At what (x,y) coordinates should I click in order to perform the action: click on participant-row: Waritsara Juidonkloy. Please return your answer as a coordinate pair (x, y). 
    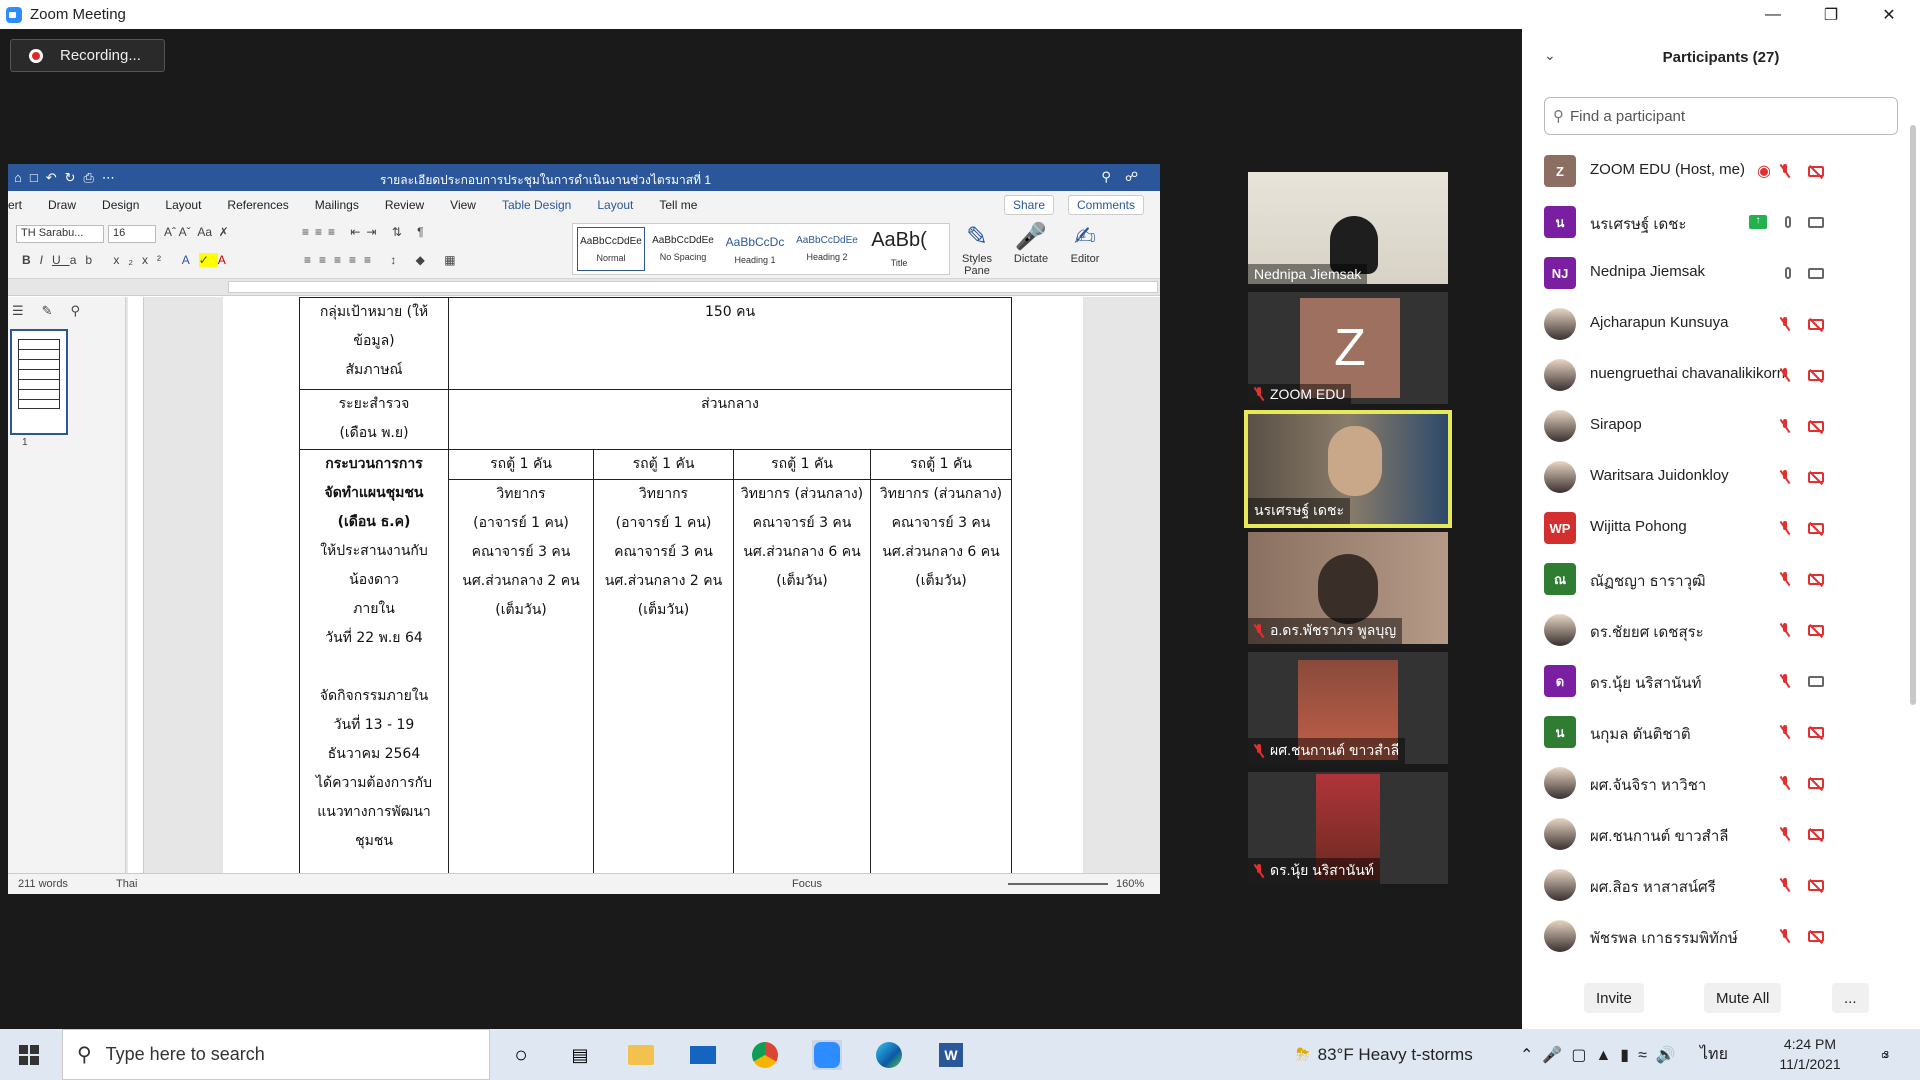
    Looking at the image, I should click on (1721, 477).